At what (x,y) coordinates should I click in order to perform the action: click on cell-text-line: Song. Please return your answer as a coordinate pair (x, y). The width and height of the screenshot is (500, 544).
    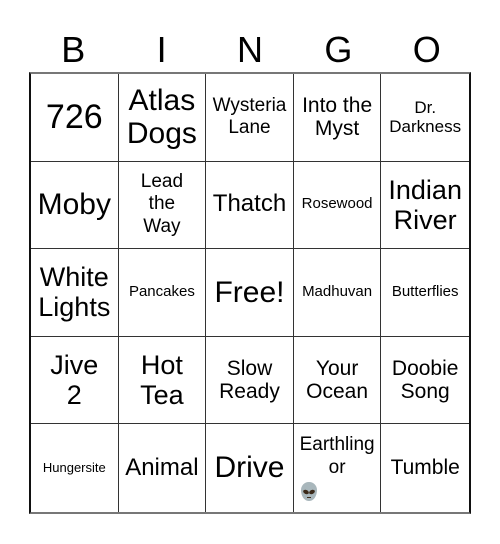
    Looking at the image, I should click on (425, 392).